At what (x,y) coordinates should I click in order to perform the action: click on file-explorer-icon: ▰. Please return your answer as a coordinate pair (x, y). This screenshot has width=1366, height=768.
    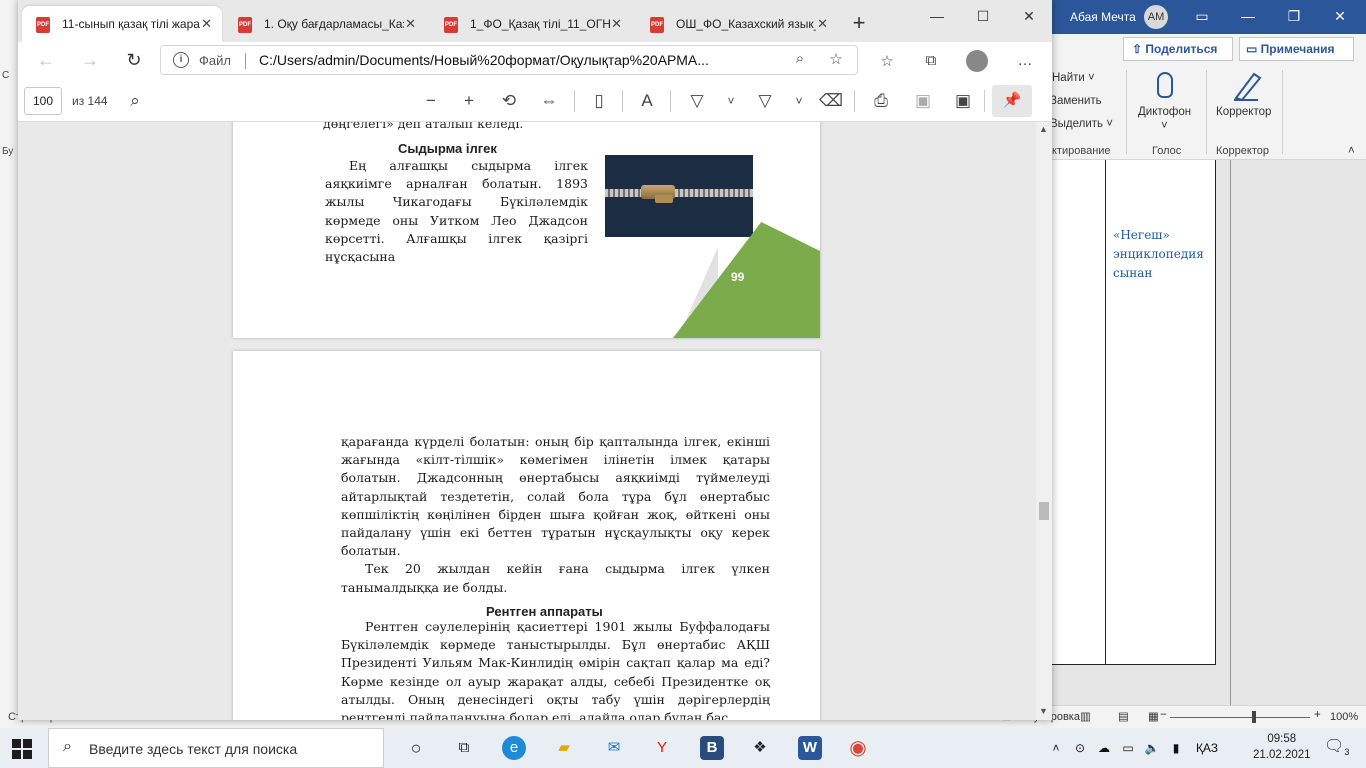
    Looking at the image, I should click on (564, 748).